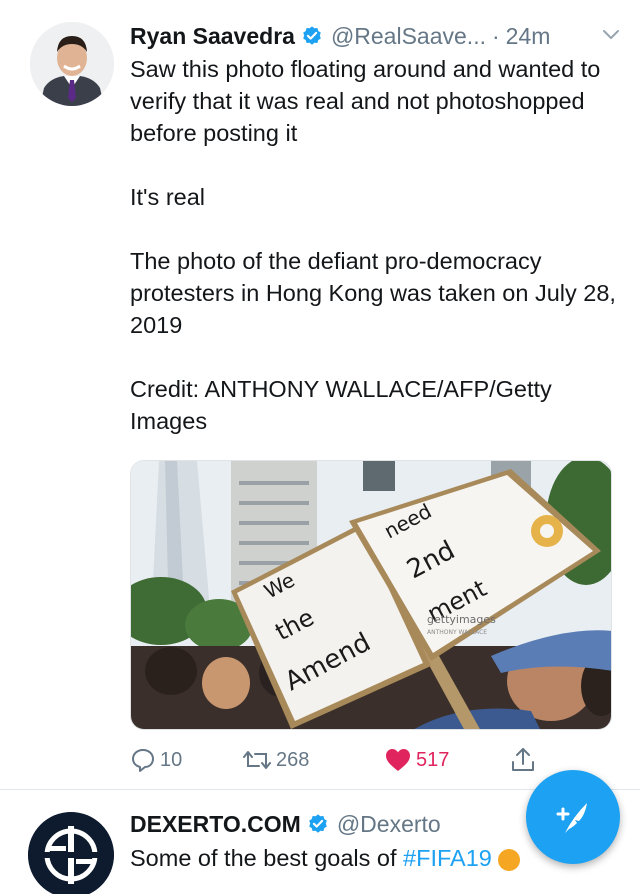  I want to click on author-avatar, so click(72, 64).